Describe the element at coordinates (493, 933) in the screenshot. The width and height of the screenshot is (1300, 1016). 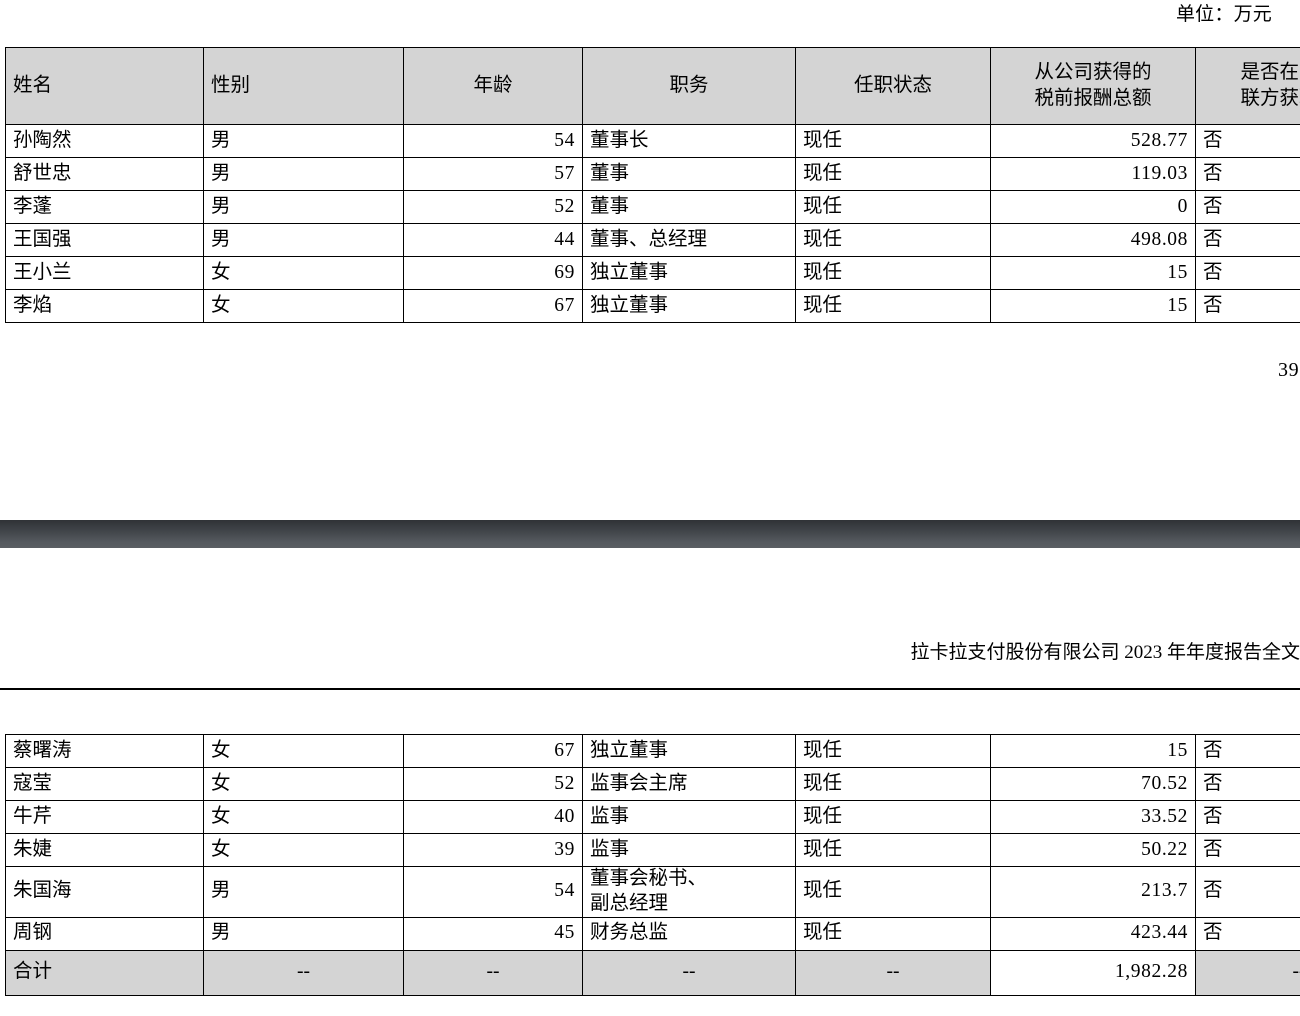
I see `cell-age: 45` at that location.